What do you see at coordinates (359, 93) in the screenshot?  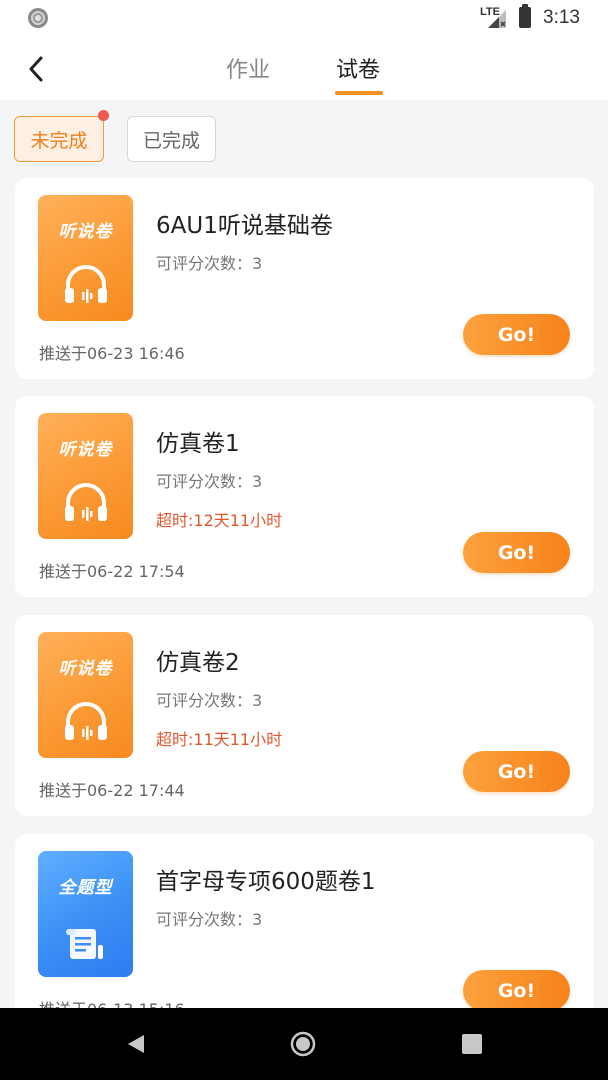 I see `active-tab-indicator` at bounding box center [359, 93].